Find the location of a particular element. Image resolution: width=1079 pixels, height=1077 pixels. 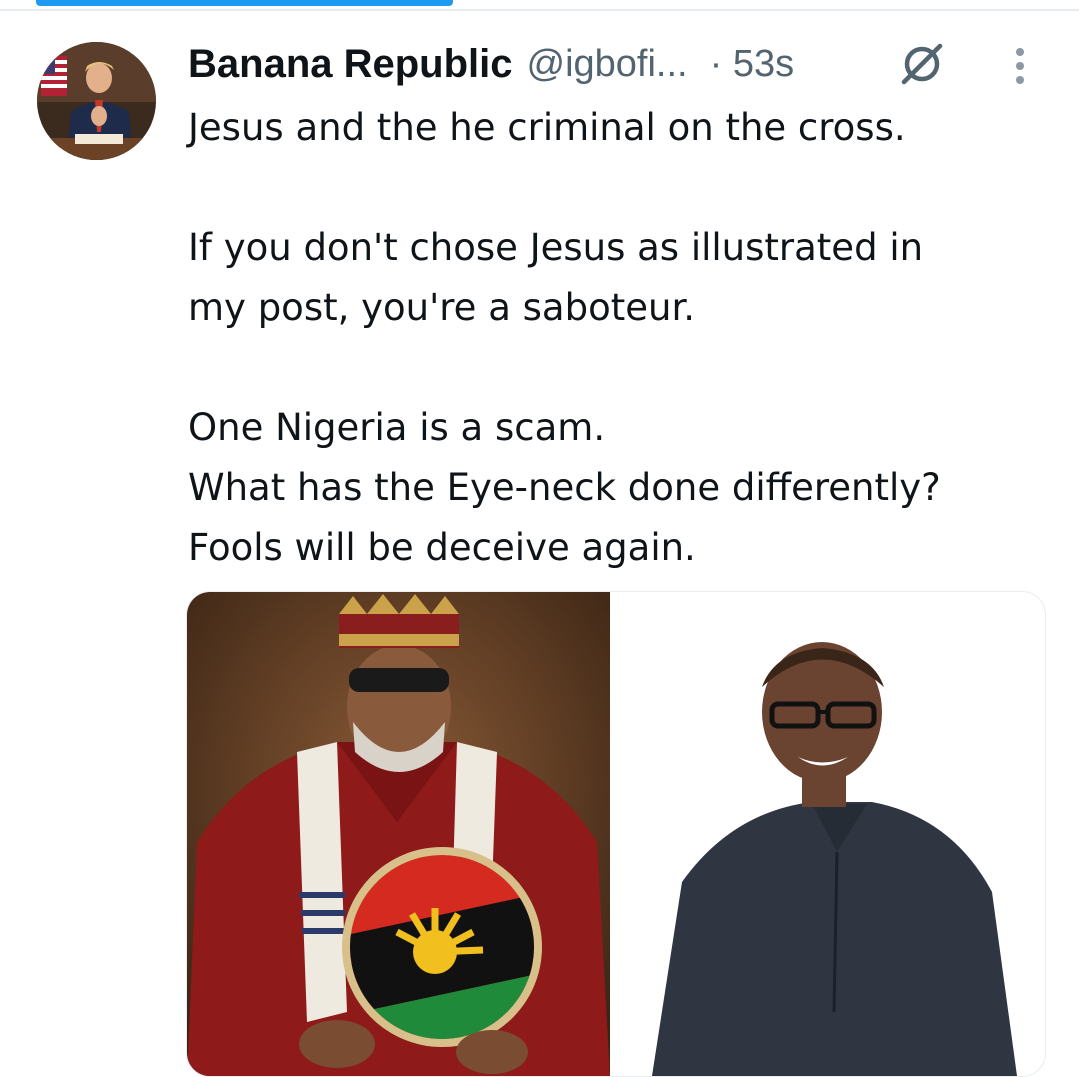

media-divider is located at coordinates (616, 834).